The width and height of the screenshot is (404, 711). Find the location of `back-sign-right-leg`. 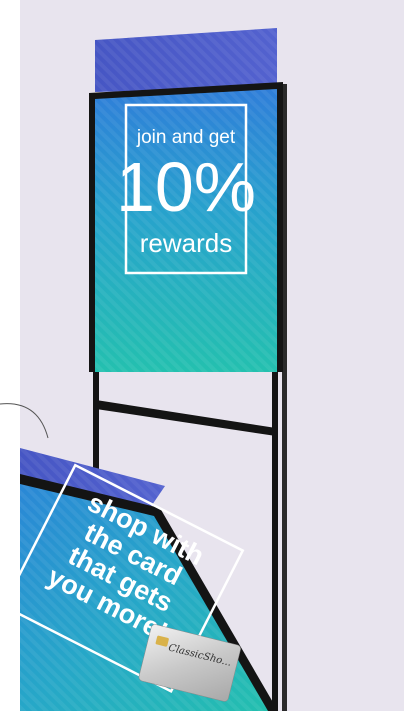

back-sign-right-leg is located at coordinates (275, 525).